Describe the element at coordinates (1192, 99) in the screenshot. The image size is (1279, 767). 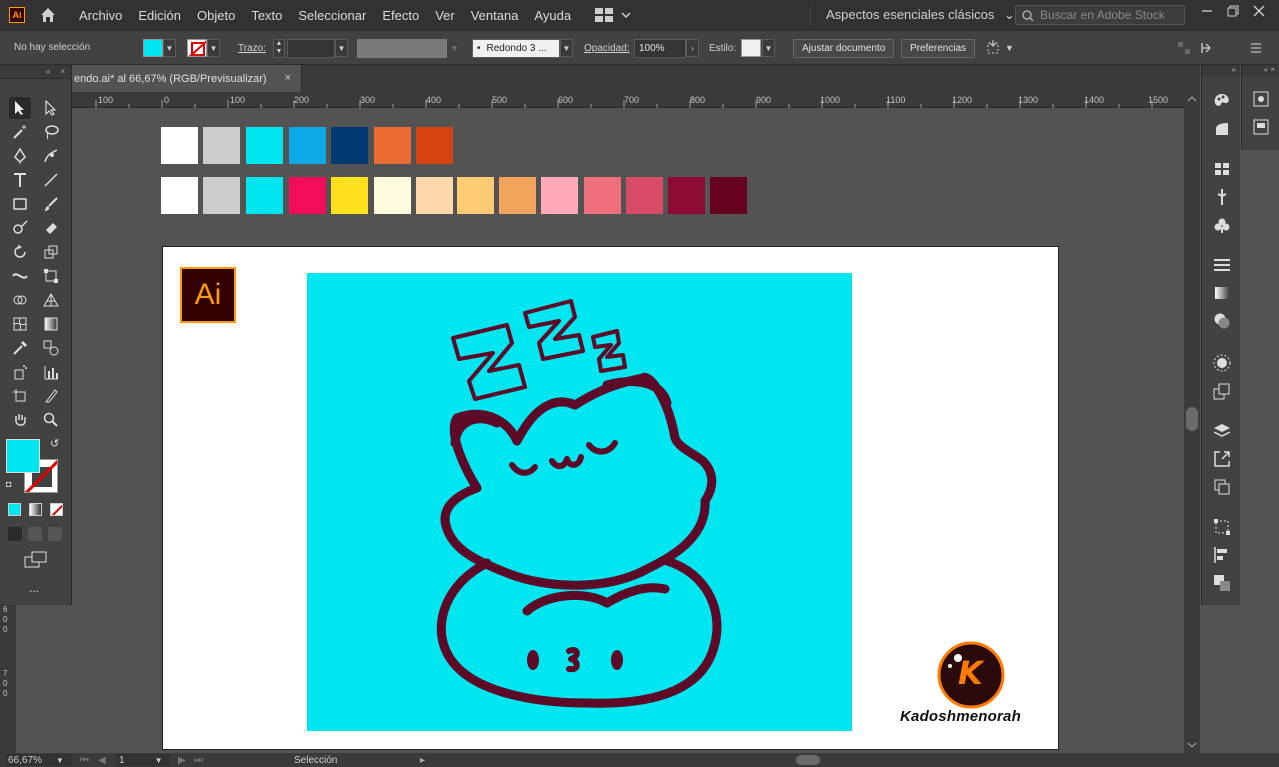
I see `chevron-up-icon` at that location.